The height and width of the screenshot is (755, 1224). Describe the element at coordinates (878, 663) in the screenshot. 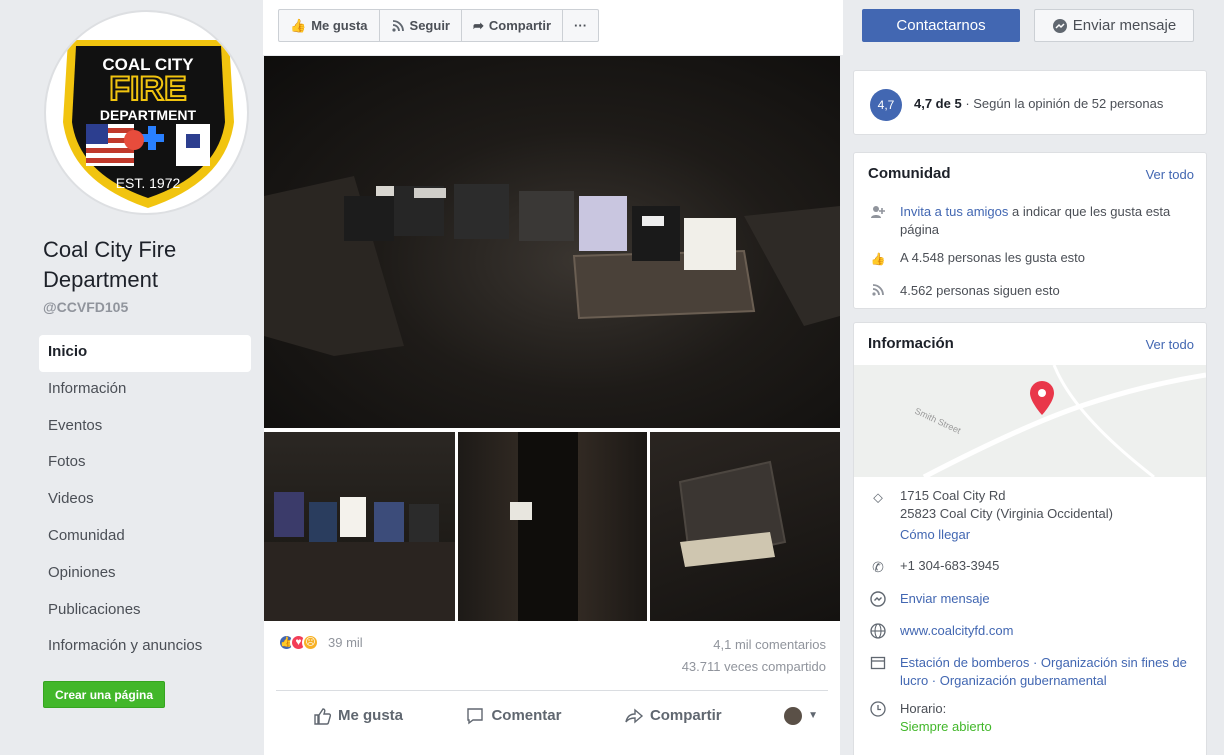

I see `category-tag-icon` at that location.